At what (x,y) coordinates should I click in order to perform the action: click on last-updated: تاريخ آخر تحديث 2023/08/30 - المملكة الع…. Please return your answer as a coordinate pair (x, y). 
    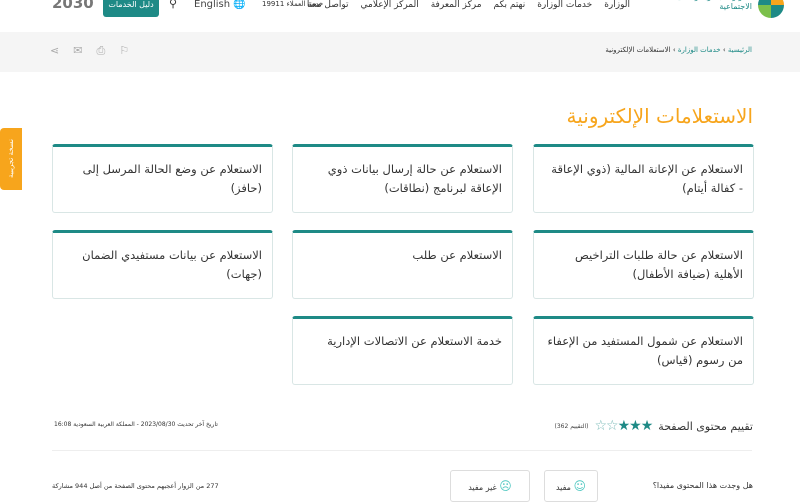
    Looking at the image, I should click on (136, 424).